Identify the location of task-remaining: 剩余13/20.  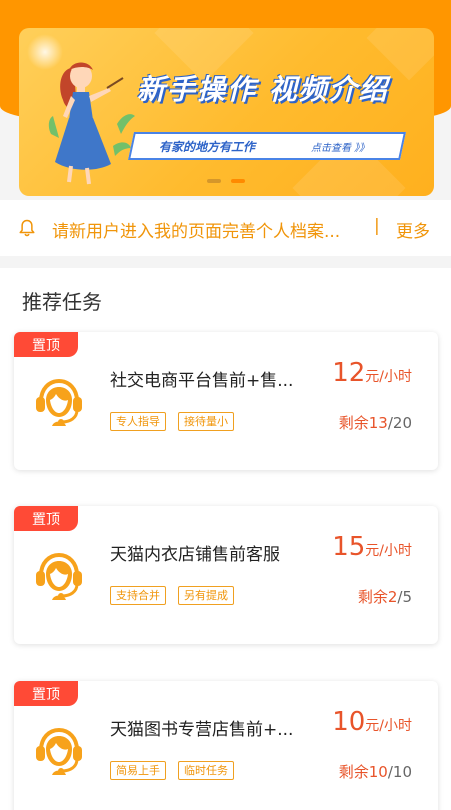
(375, 422).